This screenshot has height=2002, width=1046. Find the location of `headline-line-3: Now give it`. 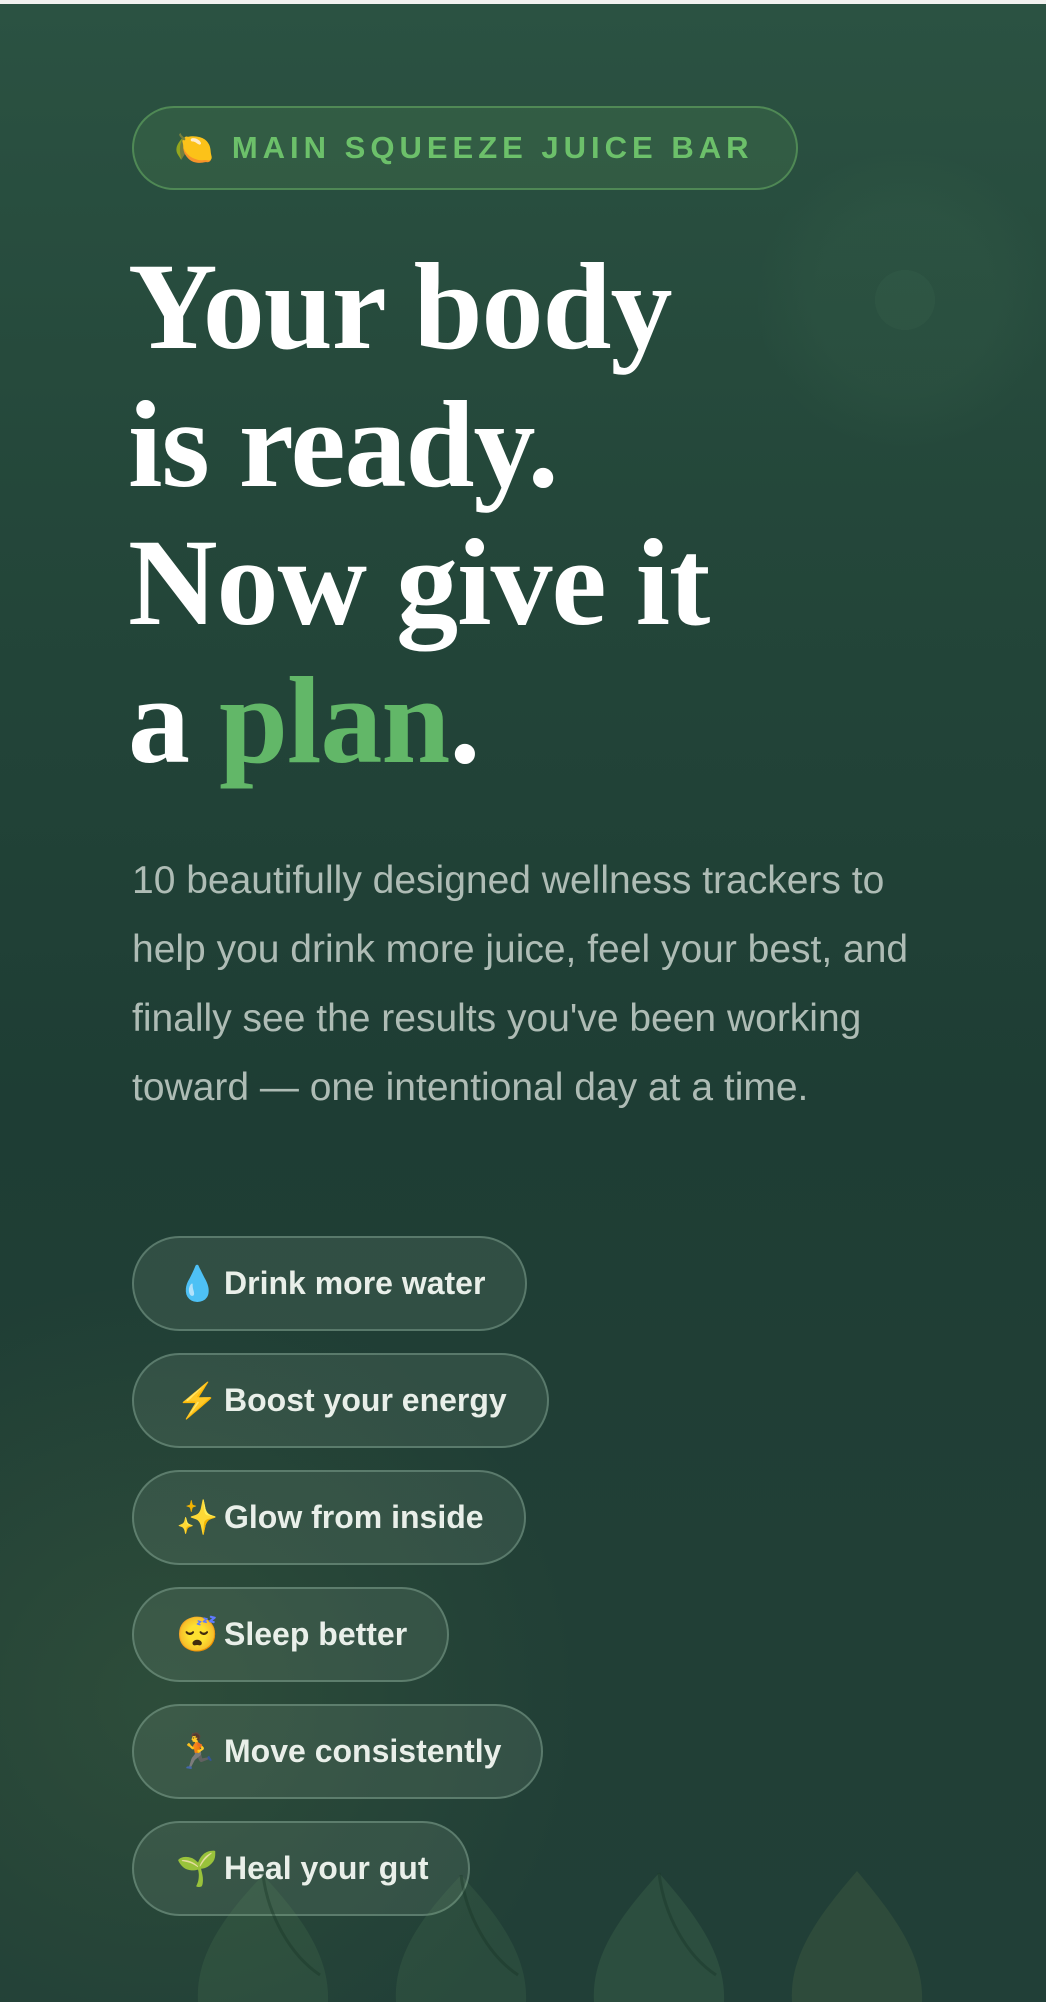

headline-line-3: Now give it is located at coordinates (419, 582).